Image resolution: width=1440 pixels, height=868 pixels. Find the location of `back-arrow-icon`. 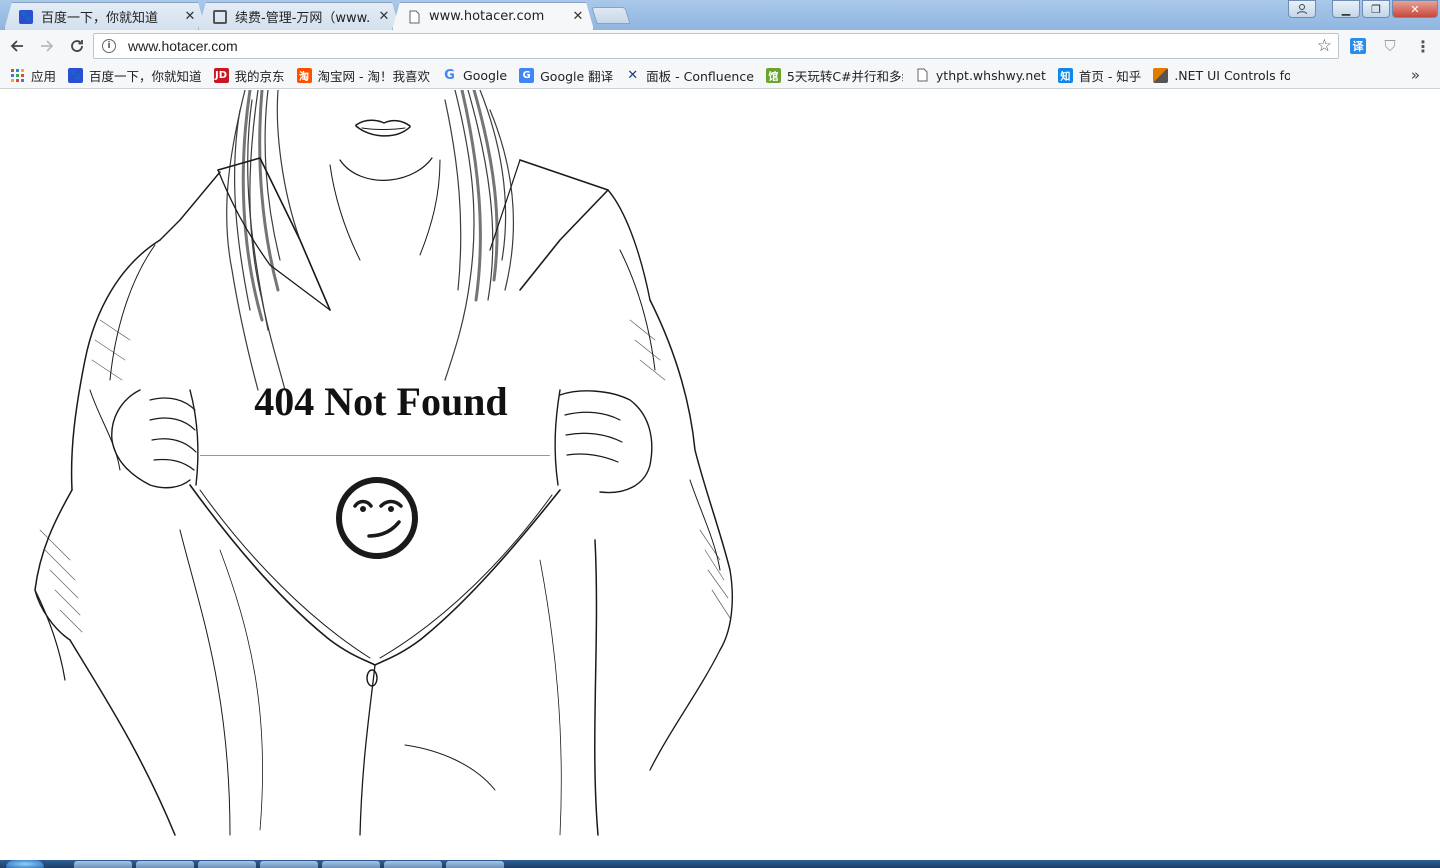

back-arrow-icon is located at coordinates (16, 46).